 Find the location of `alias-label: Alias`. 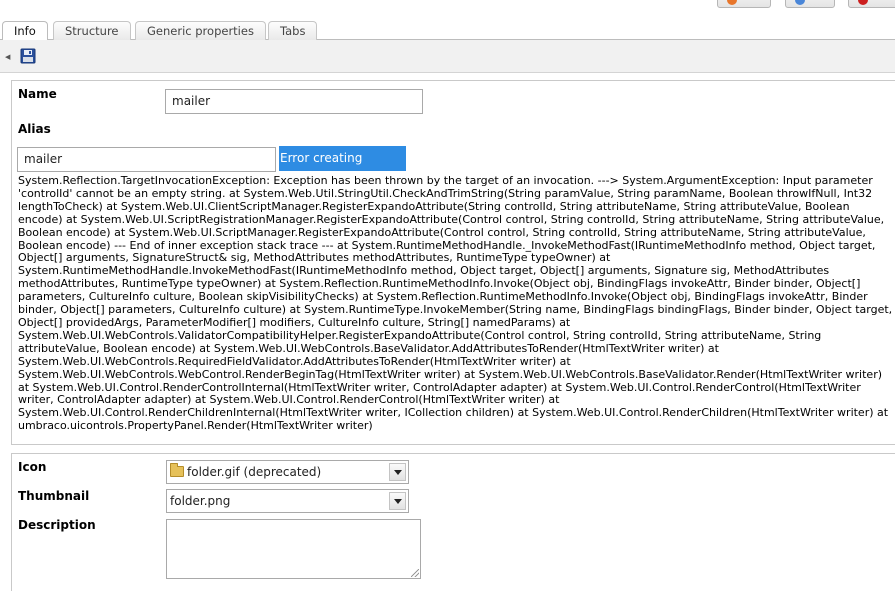

alias-label: Alias is located at coordinates (34, 129).